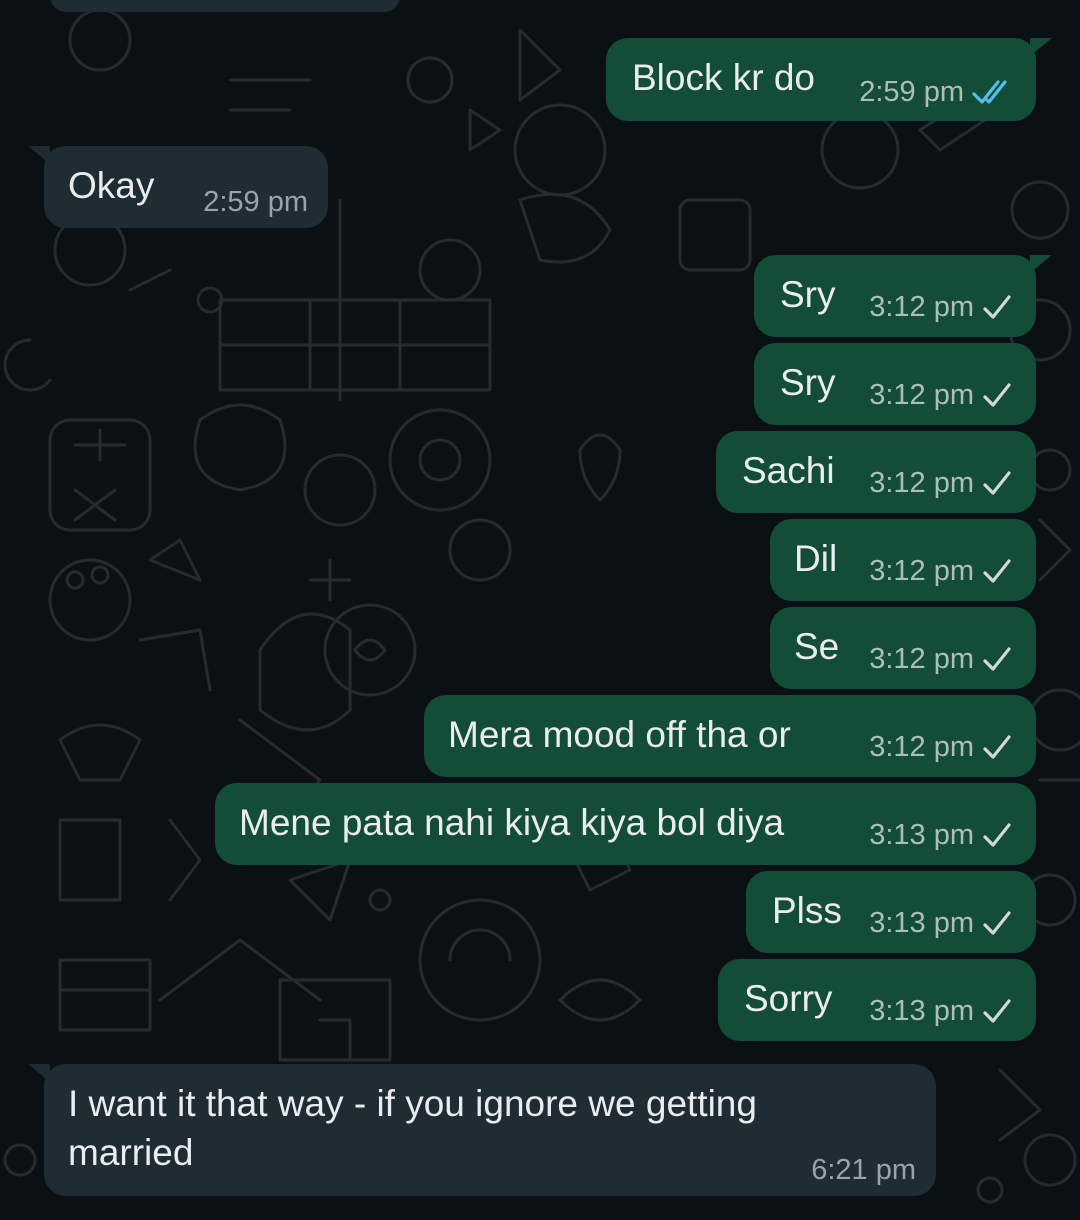  I want to click on message-bubble-outgoing: Mera mood off tha or 3:12 pm, so click(730, 736).